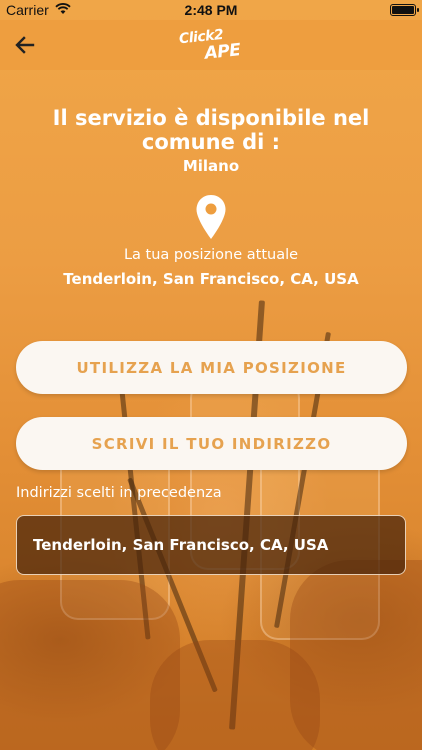  Describe the element at coordinates (211, 255) in the screenshot. I see `current-position-label: La tua posizione attuale` at that location.